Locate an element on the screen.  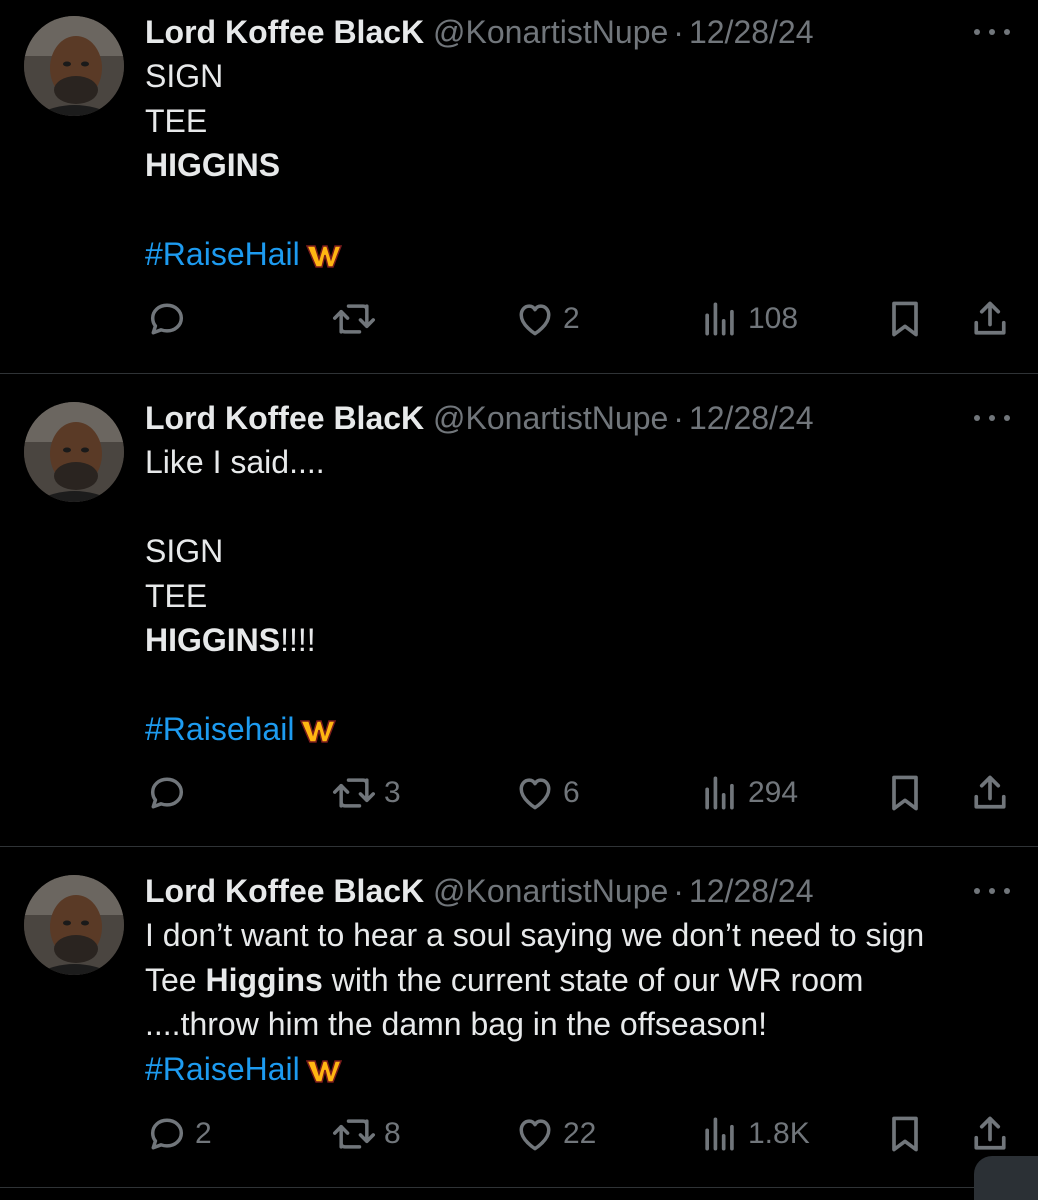
views-button: 294 is located at coordinates (748, 793).